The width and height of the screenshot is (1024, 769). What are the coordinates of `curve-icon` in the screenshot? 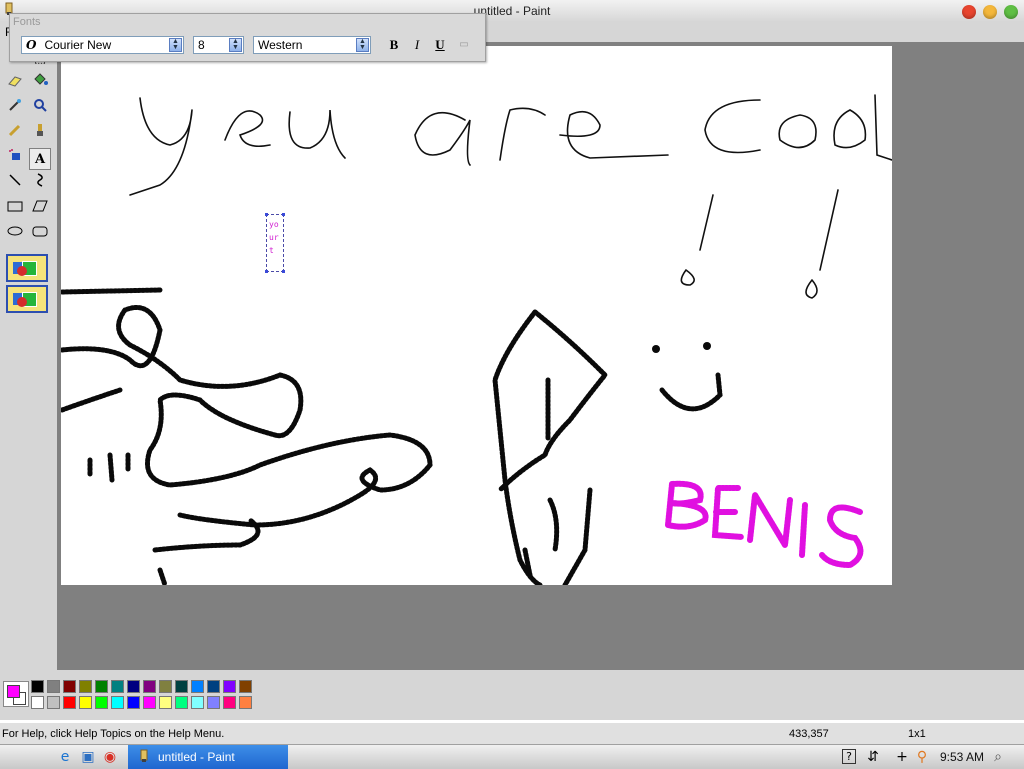 It's located at (40, 184).